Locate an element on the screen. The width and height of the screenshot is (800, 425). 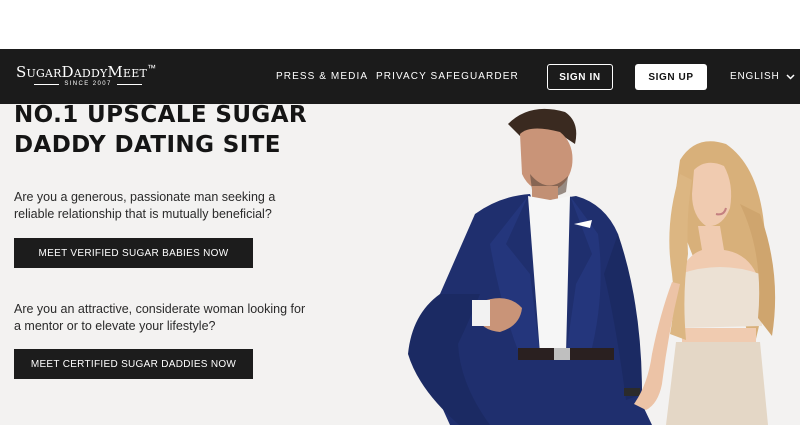
cta-men-label: MEET VERIFIED SUGAR BABIES NOW is located at coordinates (133, 253).